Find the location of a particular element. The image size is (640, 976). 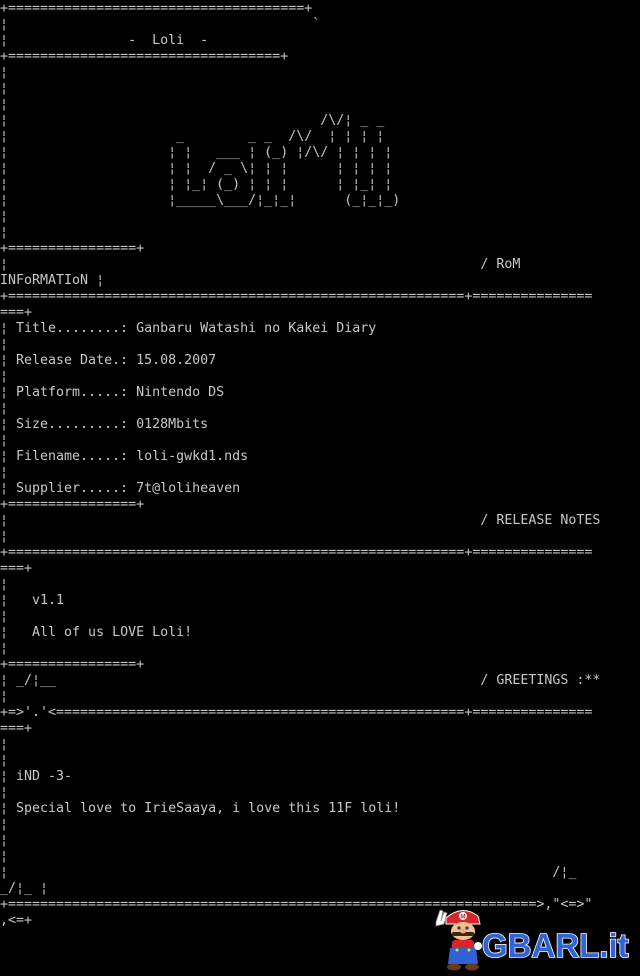

nfo-line: +=====================================+ is located at coordinates (156, 8).